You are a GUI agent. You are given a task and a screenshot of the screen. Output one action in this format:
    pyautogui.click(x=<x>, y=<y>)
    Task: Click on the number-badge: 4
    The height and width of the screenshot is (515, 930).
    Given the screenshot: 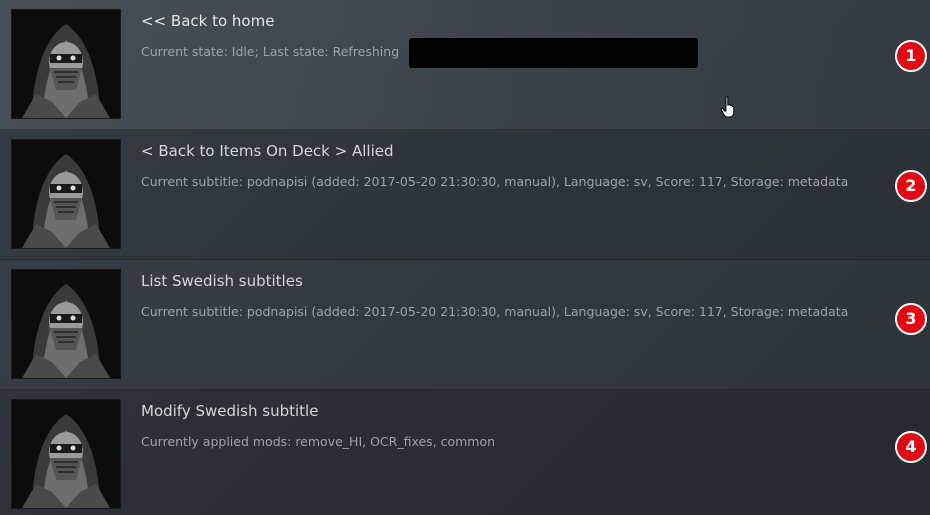 What is the action you would take?
    pyautogui.click(x=911, y=447)
    